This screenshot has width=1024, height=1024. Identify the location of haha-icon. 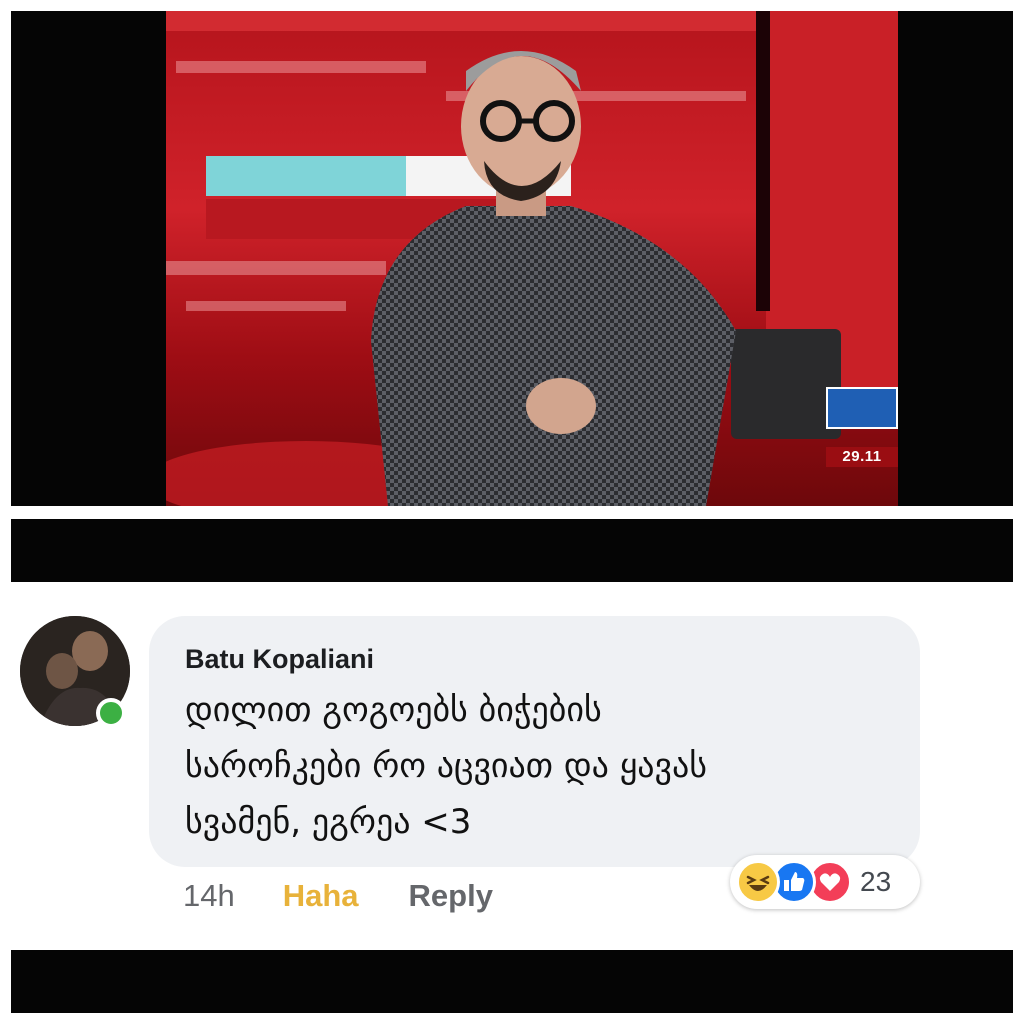
(758, 882).